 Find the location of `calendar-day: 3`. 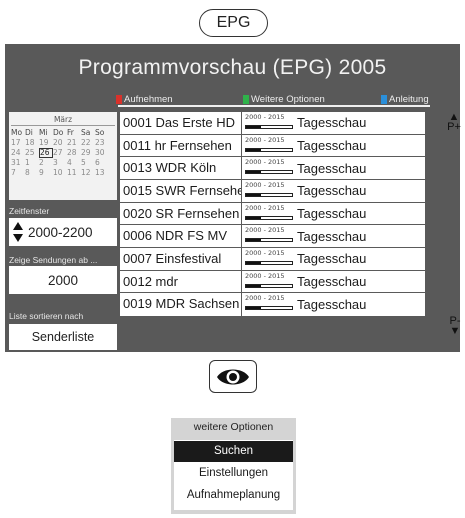

calendar-day: 3 is located at coordinates (60, 163).